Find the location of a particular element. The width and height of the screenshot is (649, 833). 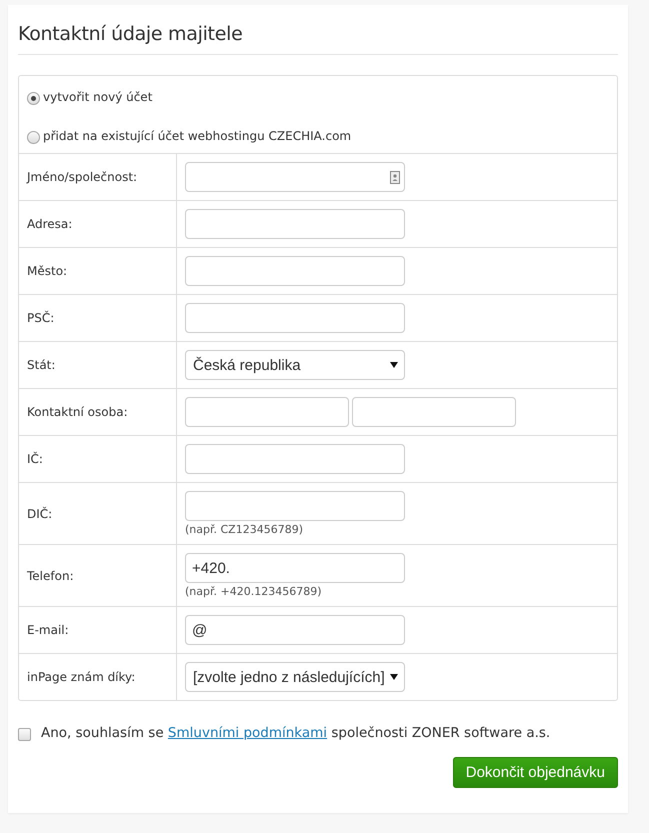

terms-link: Smluvními podmínkami is located at coordinates (248, 732).